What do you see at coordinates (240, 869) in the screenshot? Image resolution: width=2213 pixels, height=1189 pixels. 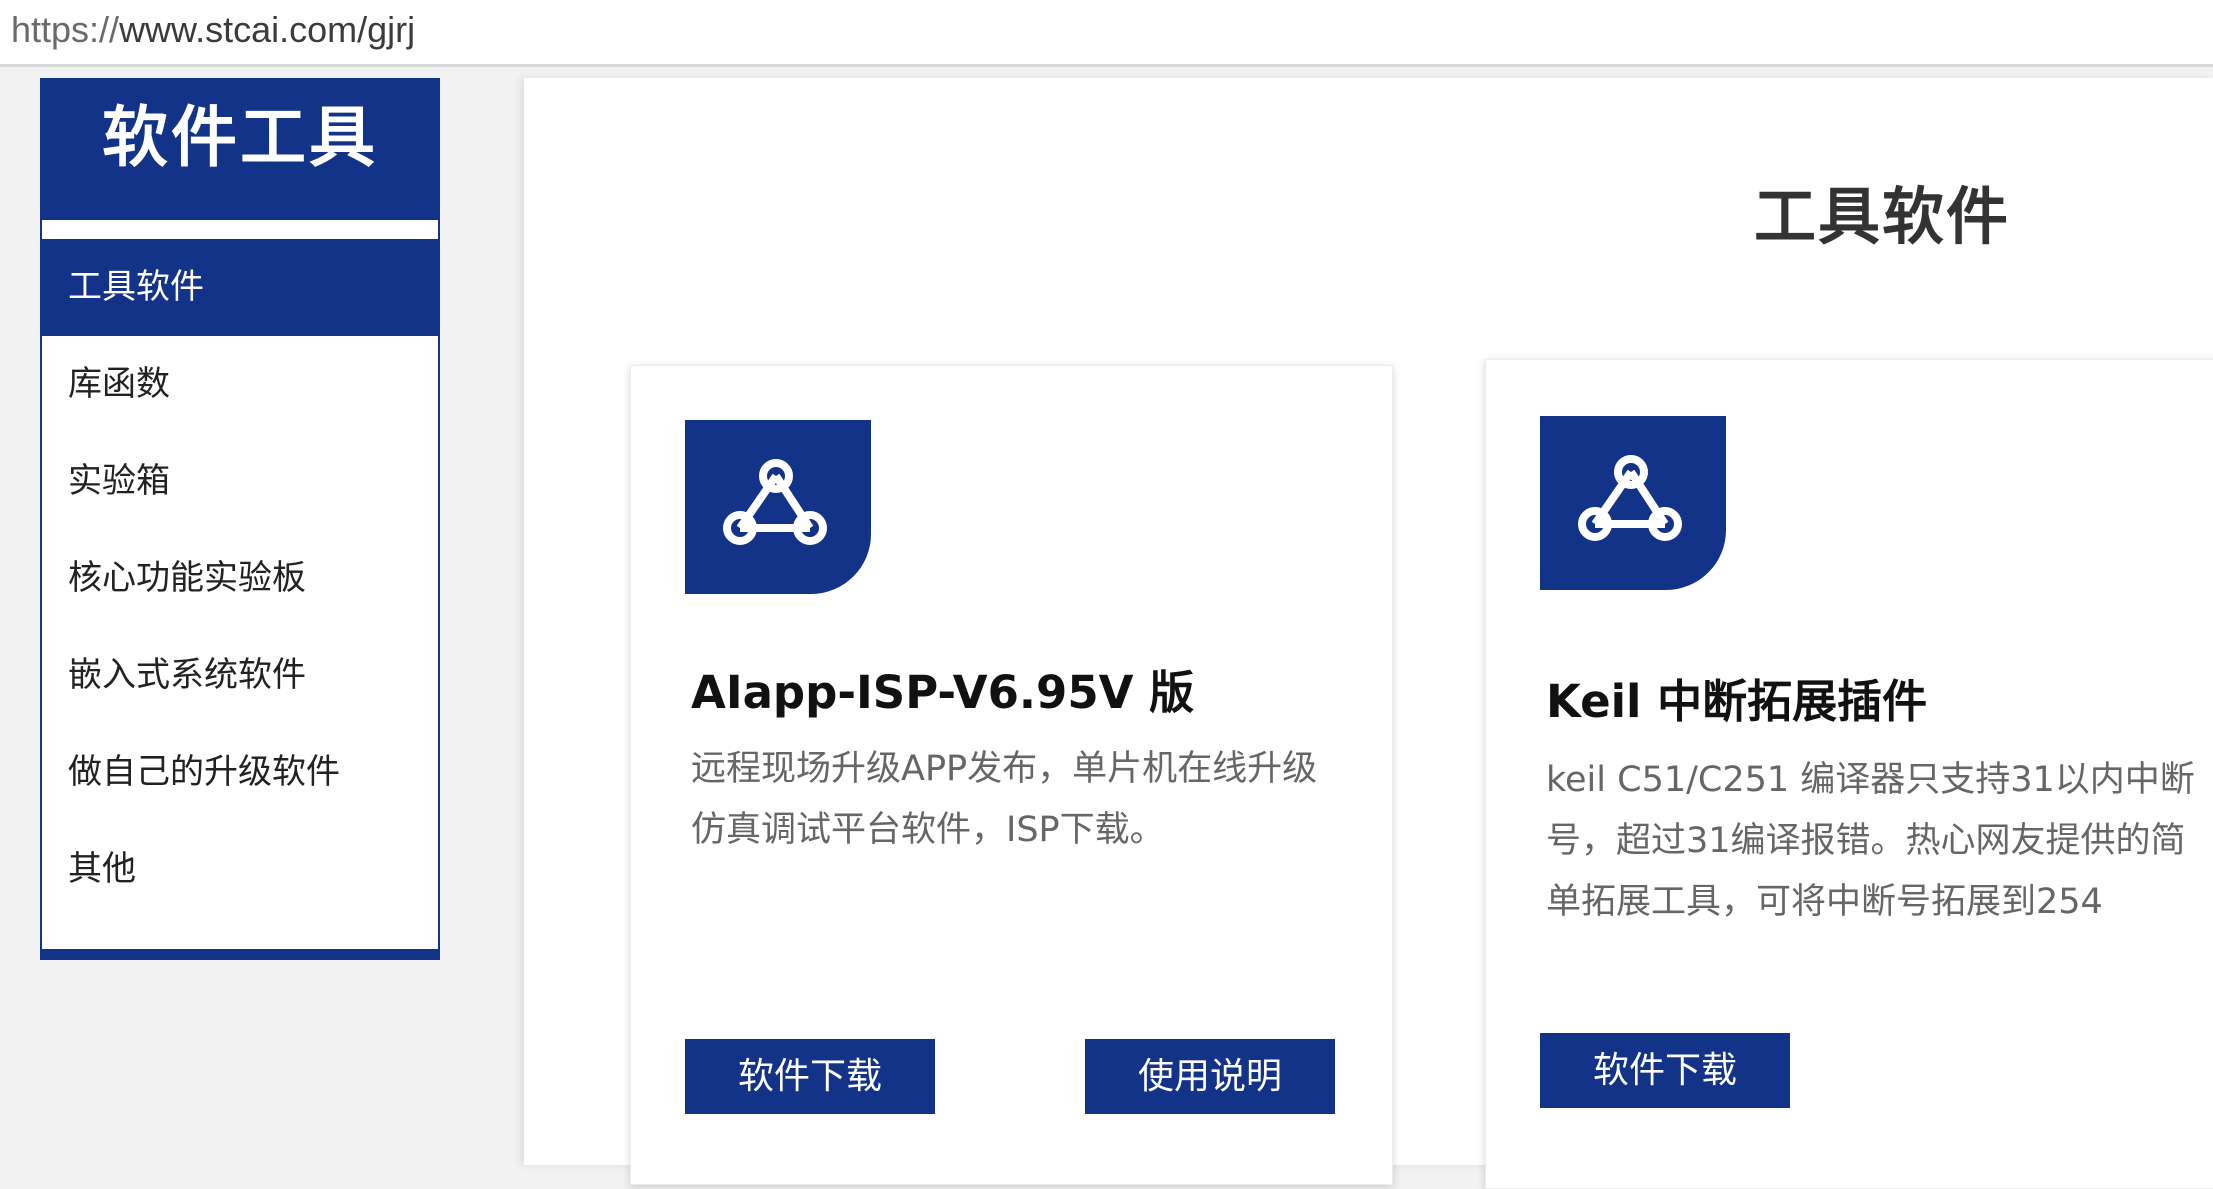 I see `sidebar-item-other: 其他` at bounding box center [240, 869].